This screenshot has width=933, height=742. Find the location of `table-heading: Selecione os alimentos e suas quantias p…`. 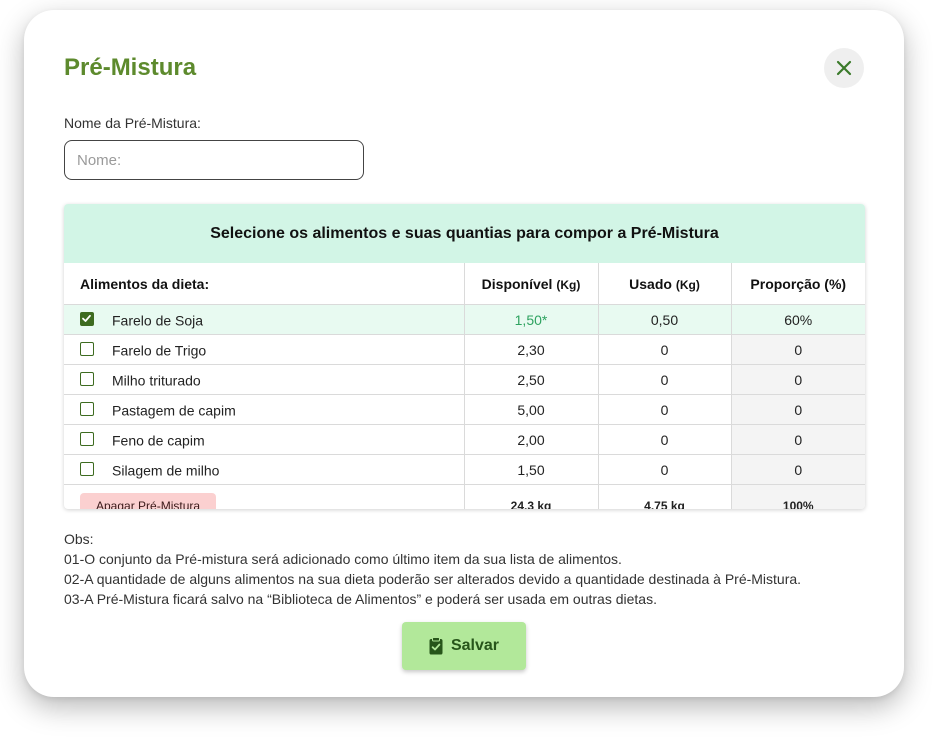

table-heading: Selecione os alimentos e suas quantias p… is located at coordinates (464, 233).